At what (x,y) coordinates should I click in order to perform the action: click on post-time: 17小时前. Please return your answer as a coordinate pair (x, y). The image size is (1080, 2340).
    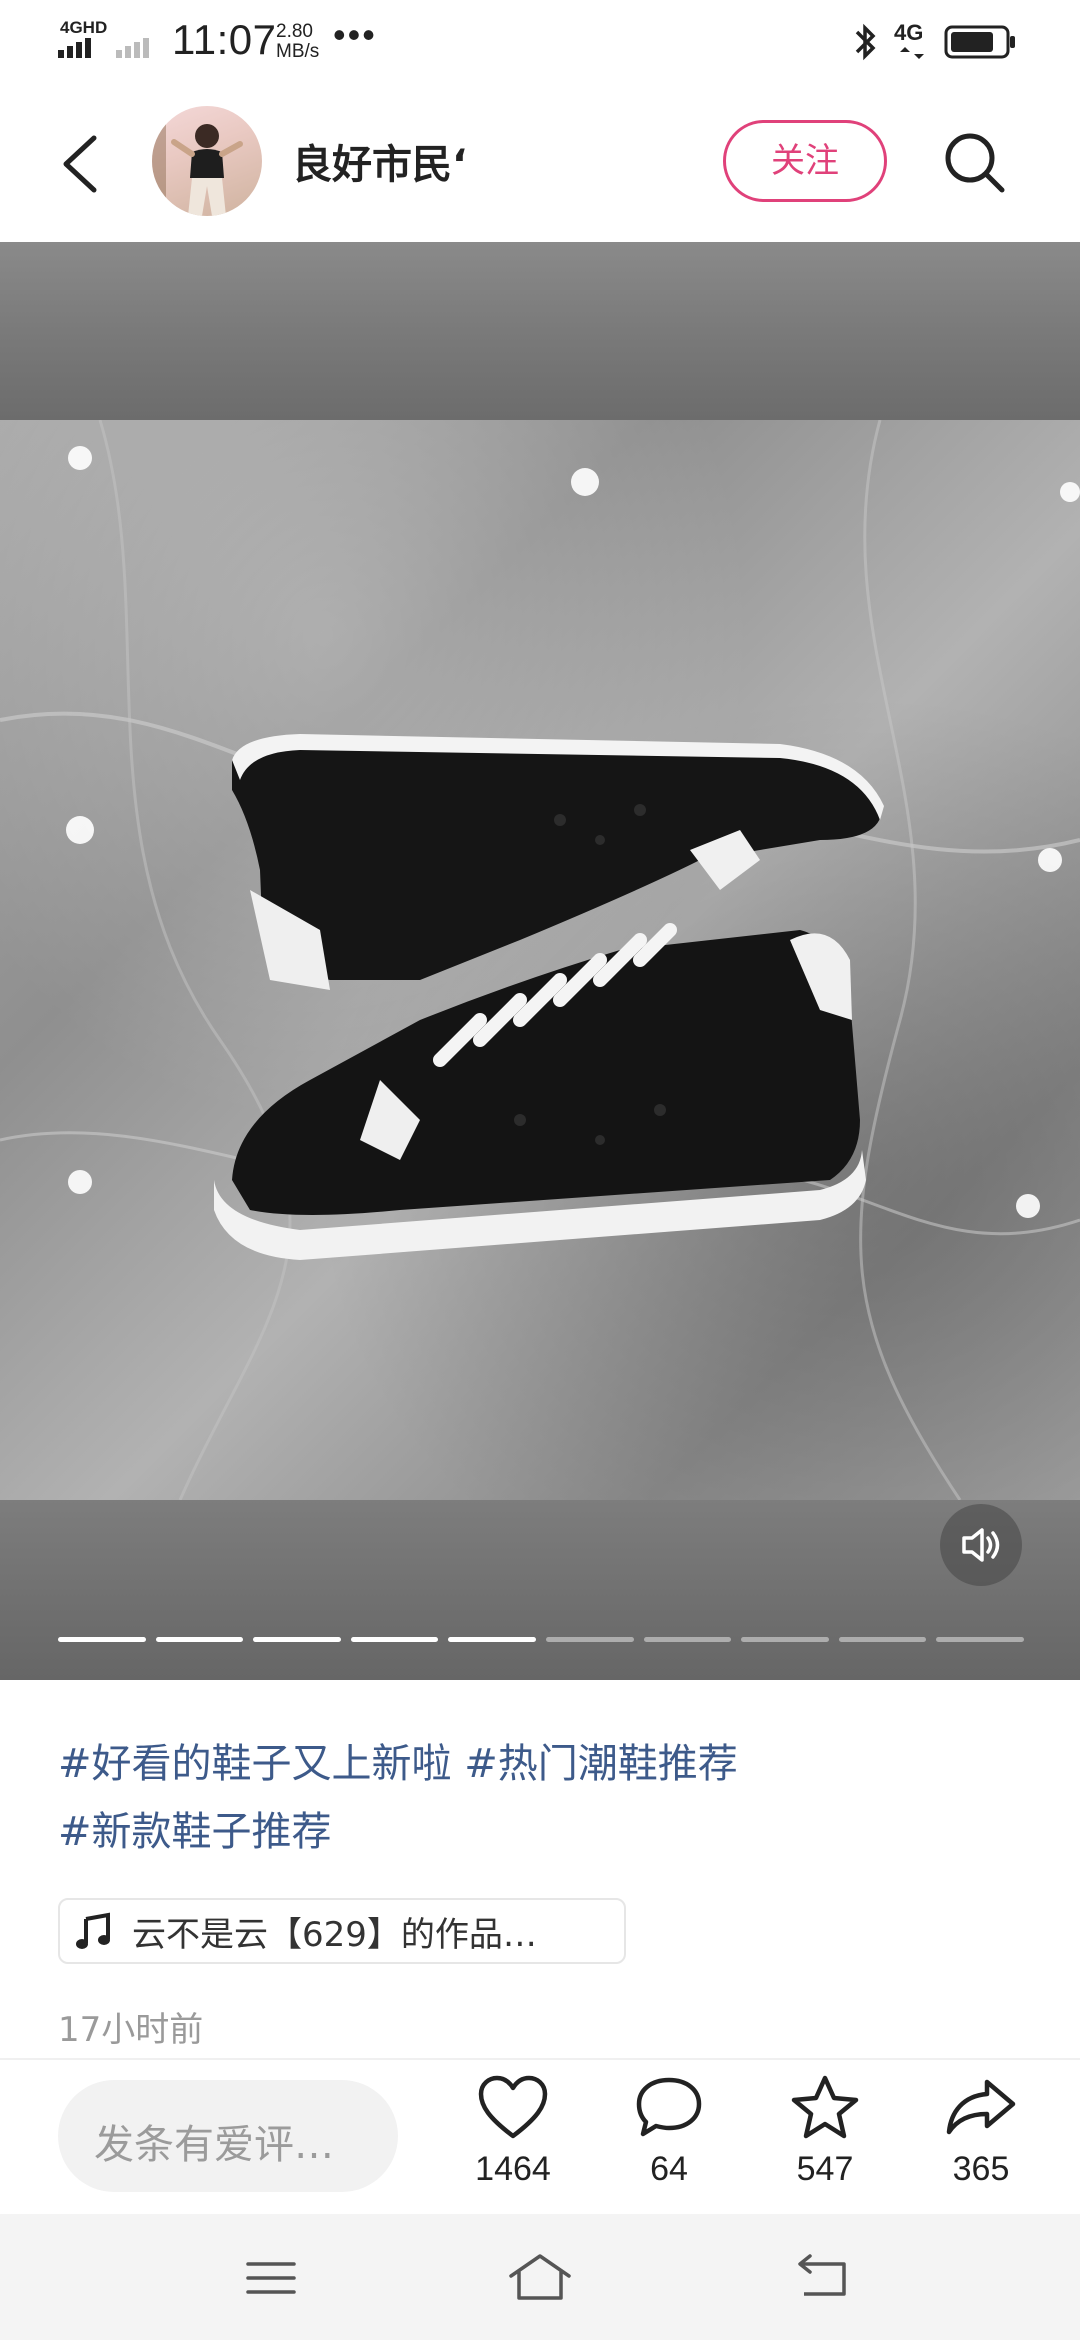
    Looking at the image, I should click on (131, 2030).